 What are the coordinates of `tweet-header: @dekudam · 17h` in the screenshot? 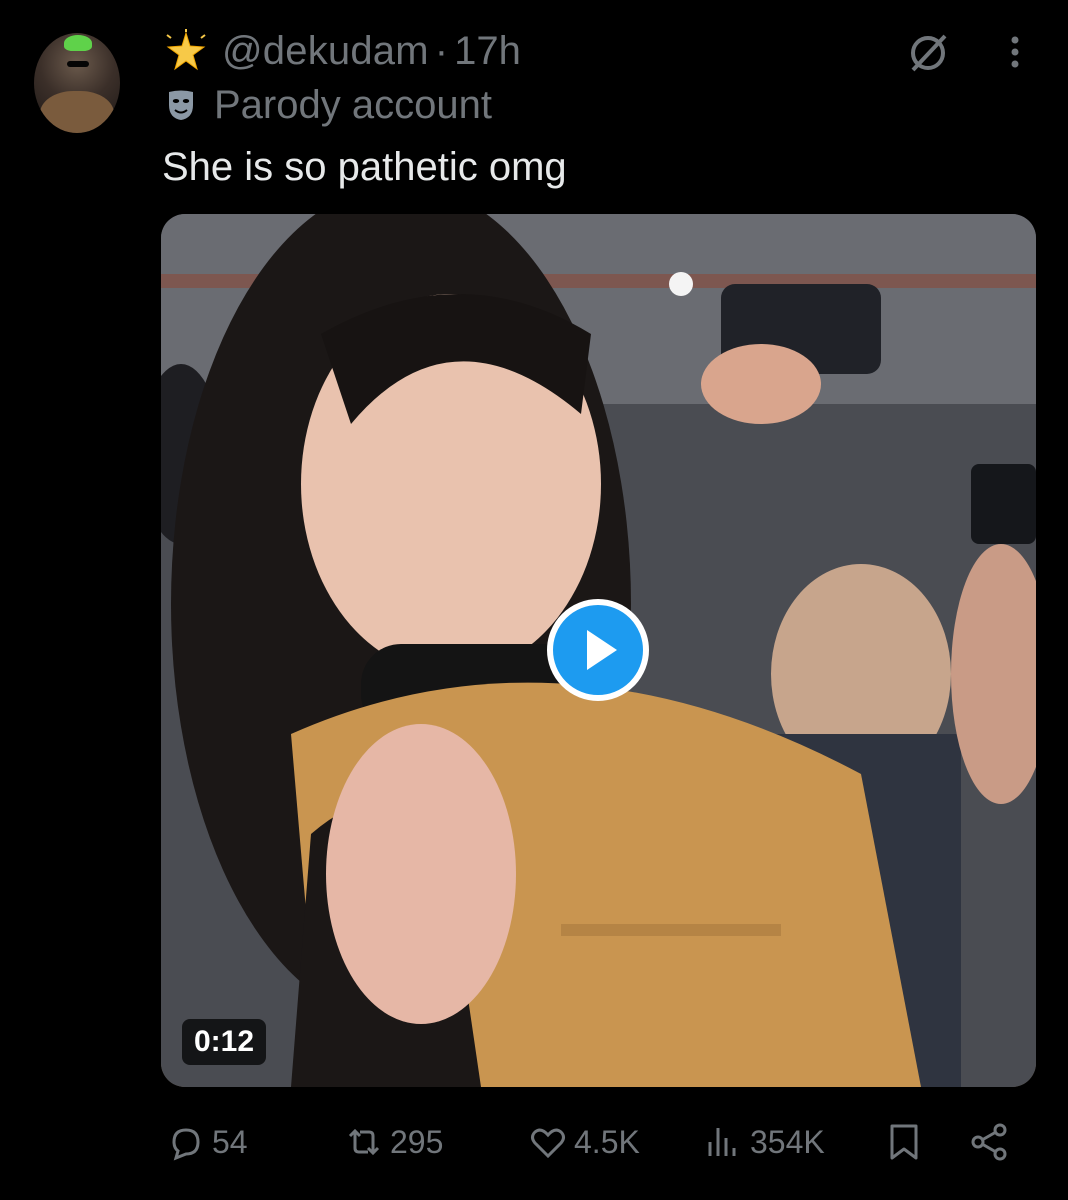 It's located at (342, 51).